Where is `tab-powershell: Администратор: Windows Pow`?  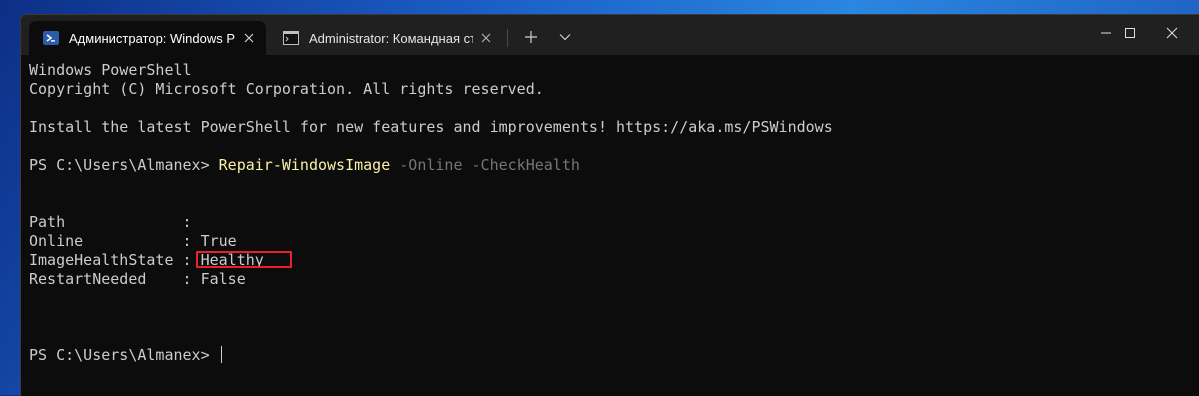 tab-powershell: Администратор: Windows Pow is located at coordinates (147, 38).